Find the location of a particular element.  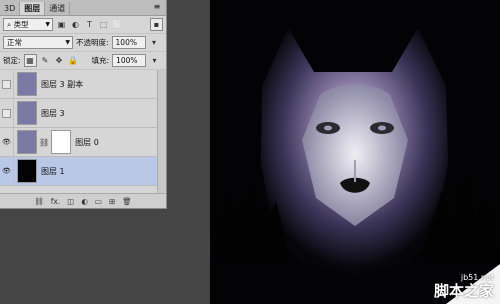

opacity-label: 不透明度: is located at coordinates (92, 42).